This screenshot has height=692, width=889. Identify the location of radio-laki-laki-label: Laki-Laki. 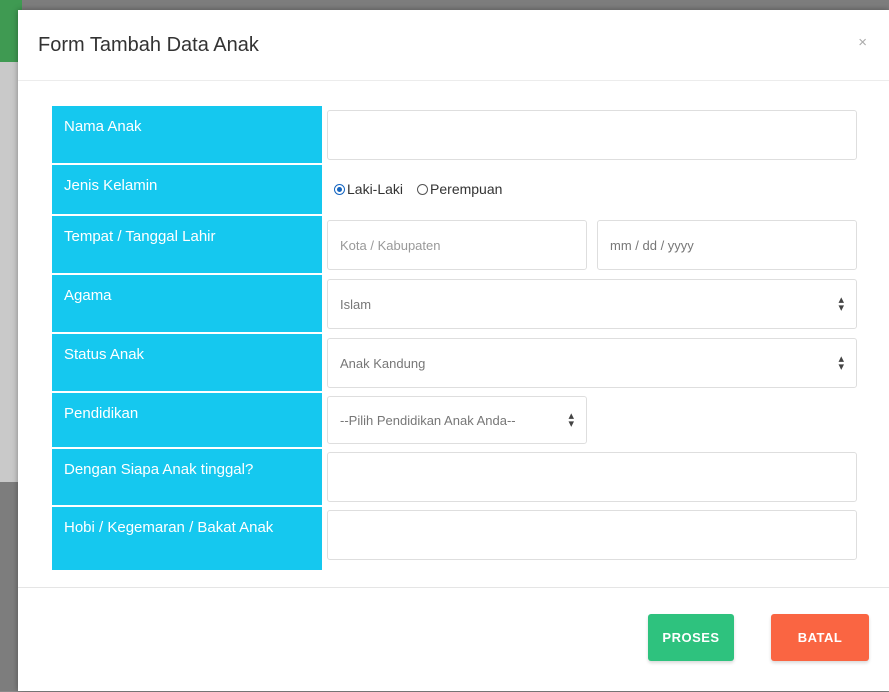
(375, 189).